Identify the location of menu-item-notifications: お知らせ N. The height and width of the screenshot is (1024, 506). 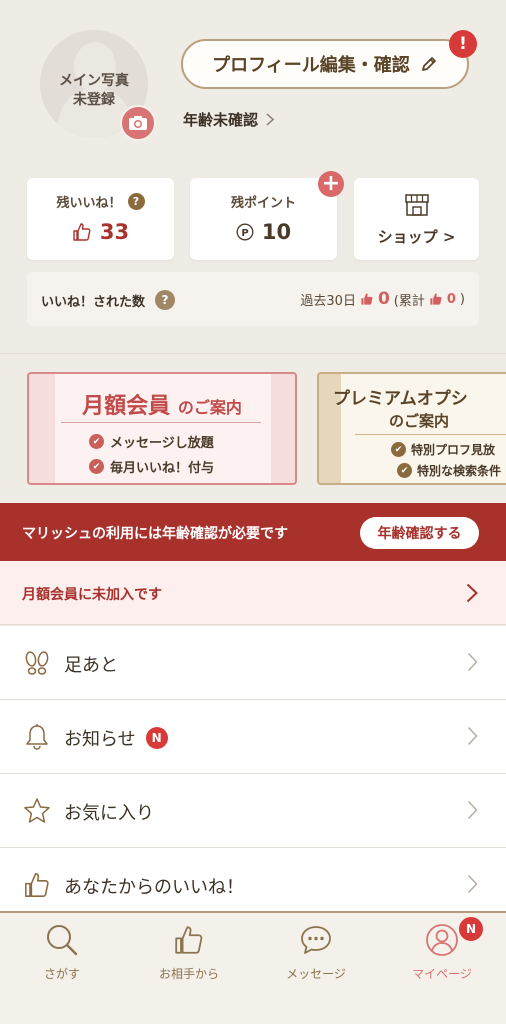
(253, 737).